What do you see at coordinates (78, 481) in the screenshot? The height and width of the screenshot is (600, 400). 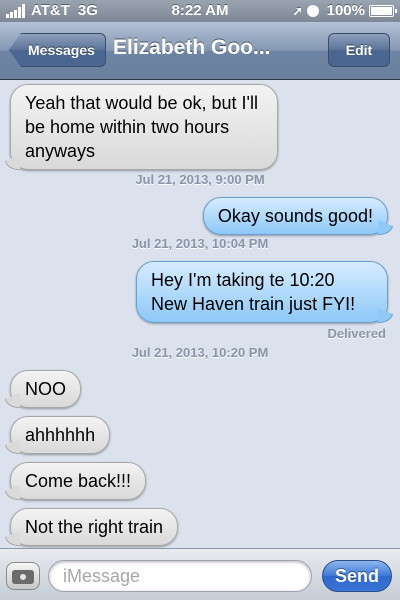 I see `message-bubble-incoming: Come back!!!` at bounding box center [78, 481].